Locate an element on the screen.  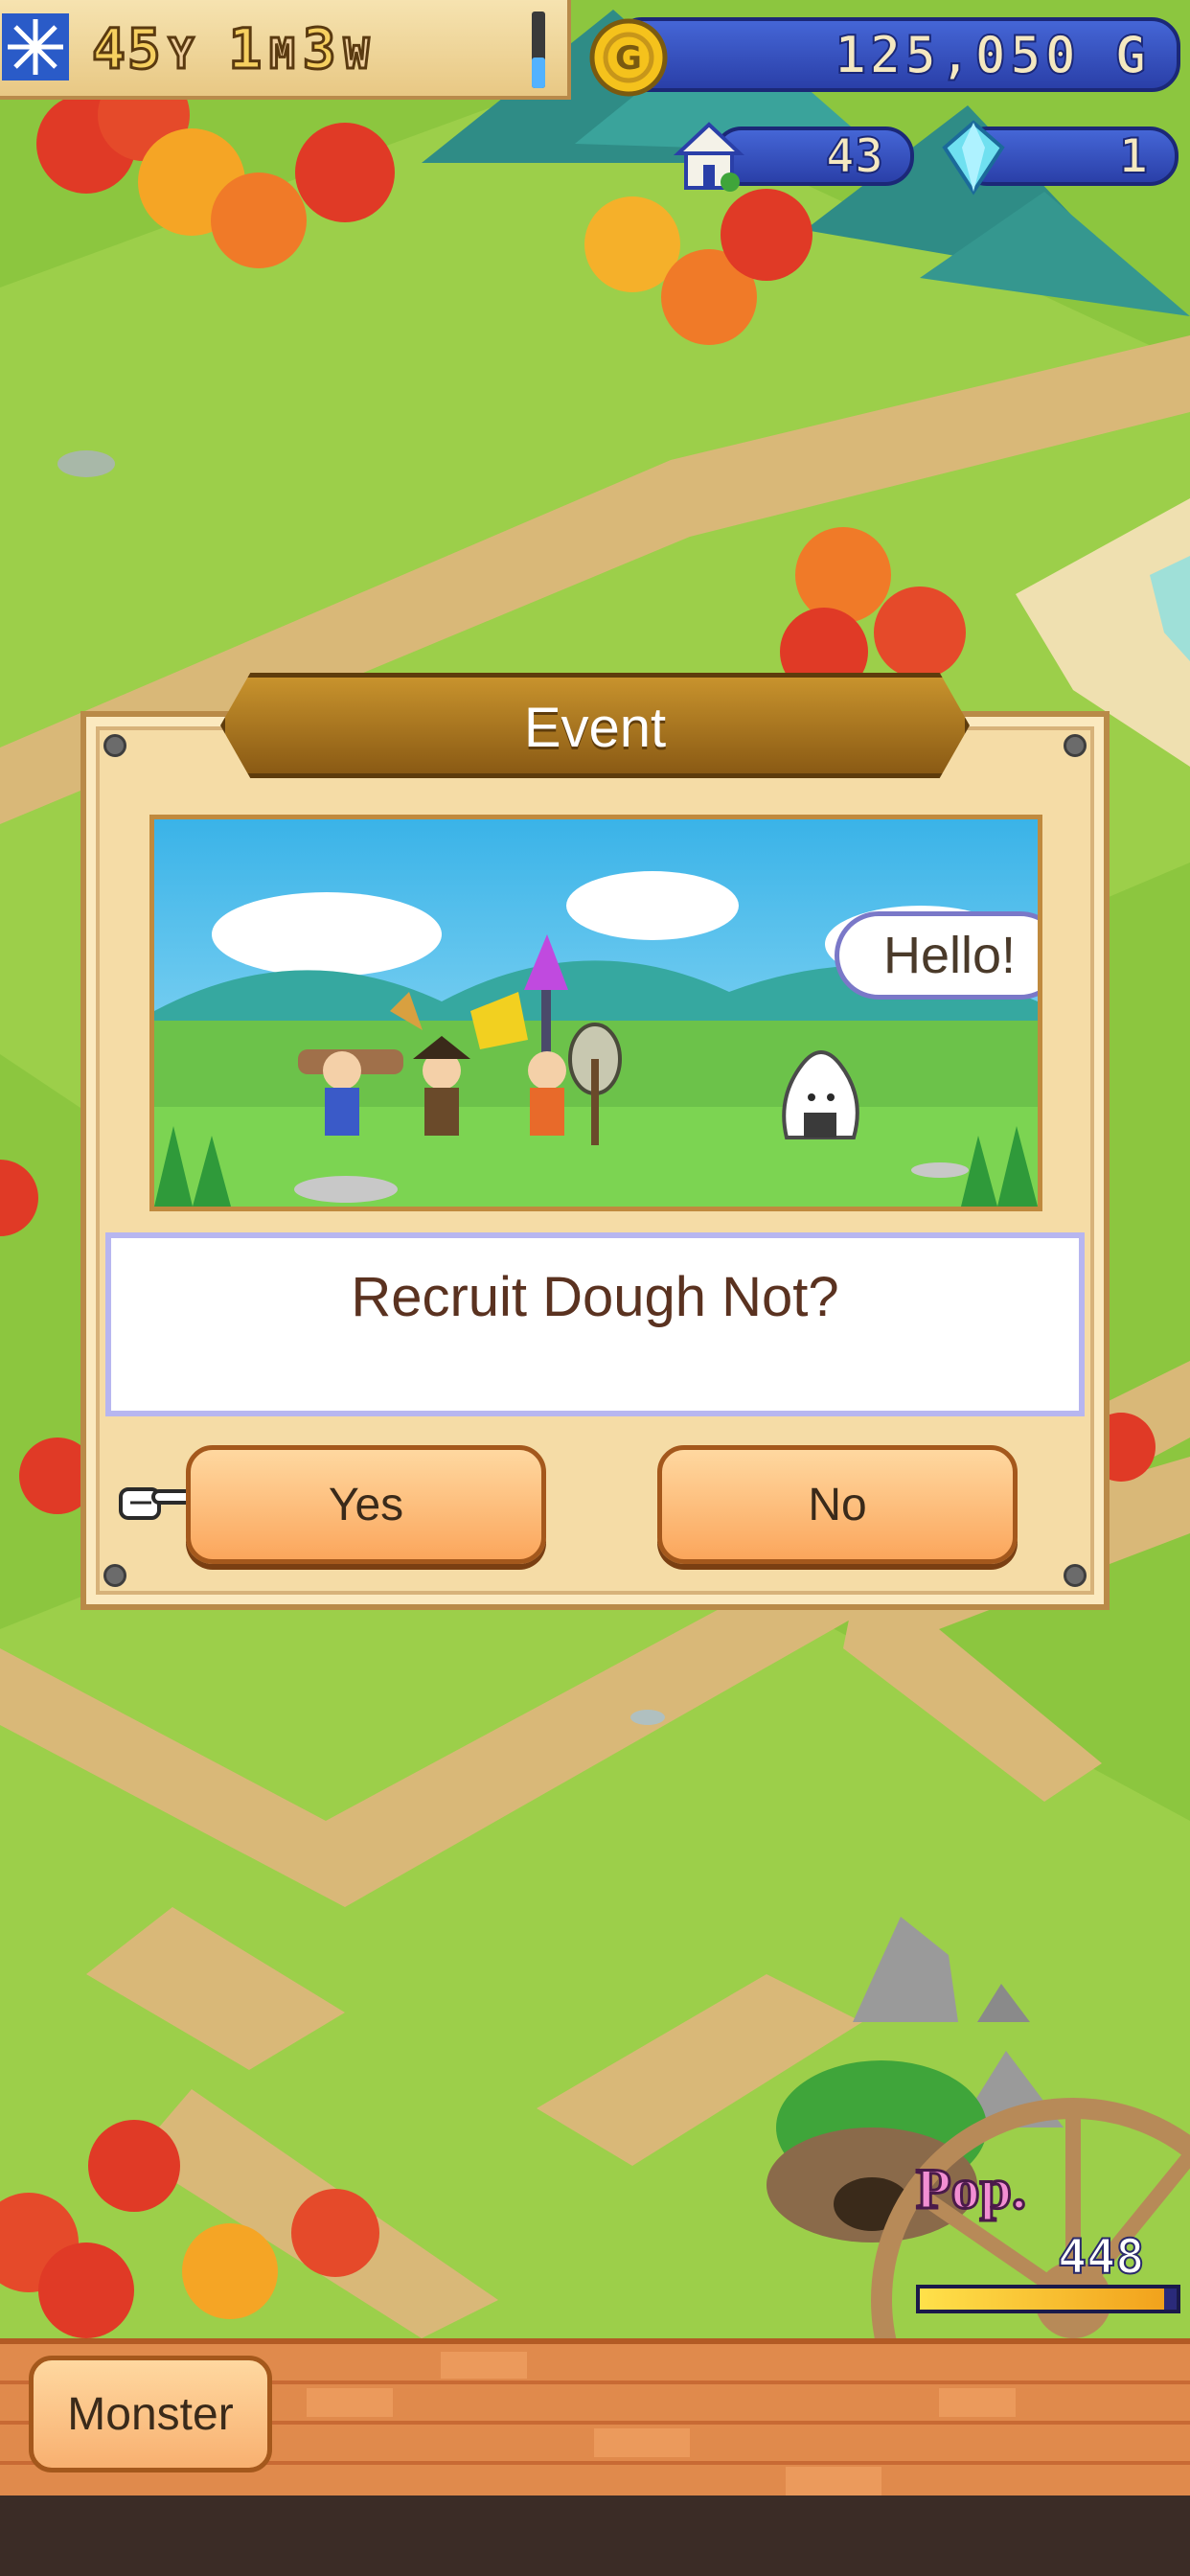
footer-strip is located at coordinates (595, 2536).